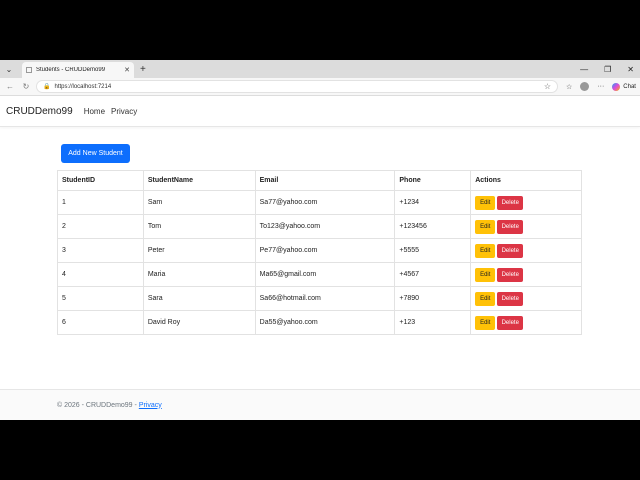 This screenshot has width=640, height=480. Describe the element at coordinates (199, 274) in the screenshot. I see `cell-name: Maria` at that location.